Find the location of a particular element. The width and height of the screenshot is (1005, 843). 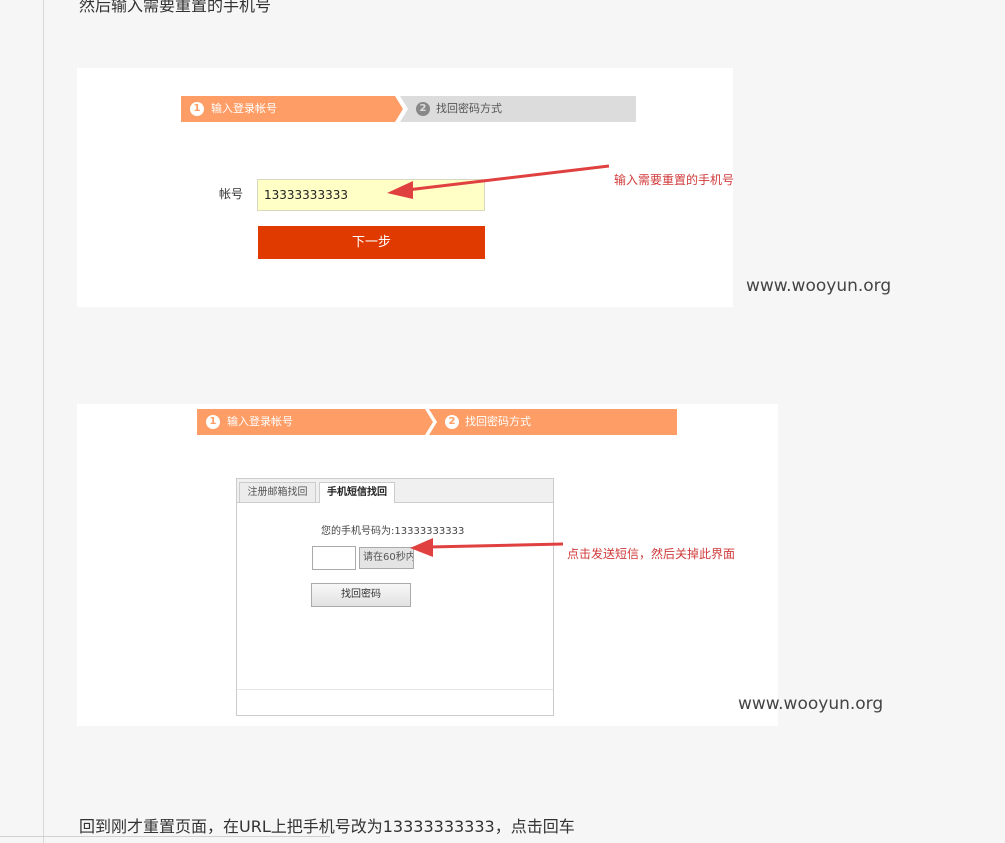

annotation-send-sms: 点击发送短信，然后关掉此界面 is located at coordinates (651, 554).